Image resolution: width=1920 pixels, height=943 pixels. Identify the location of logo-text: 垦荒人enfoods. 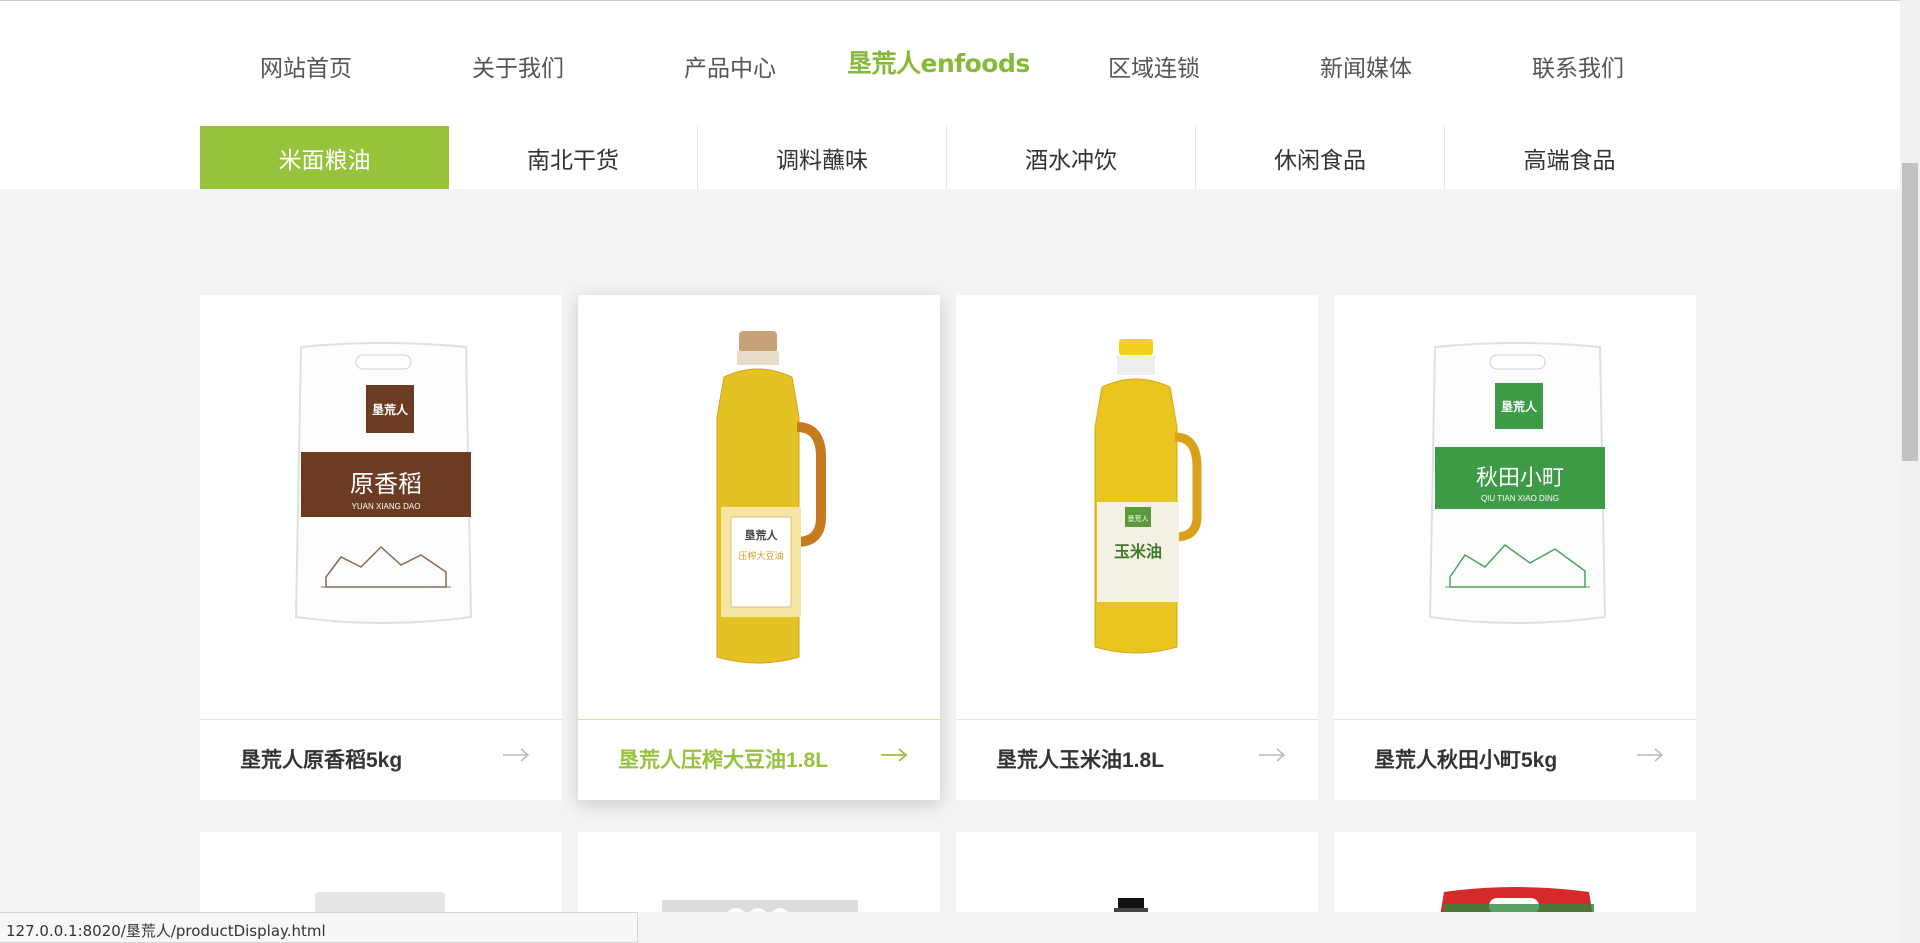
(938, 63).